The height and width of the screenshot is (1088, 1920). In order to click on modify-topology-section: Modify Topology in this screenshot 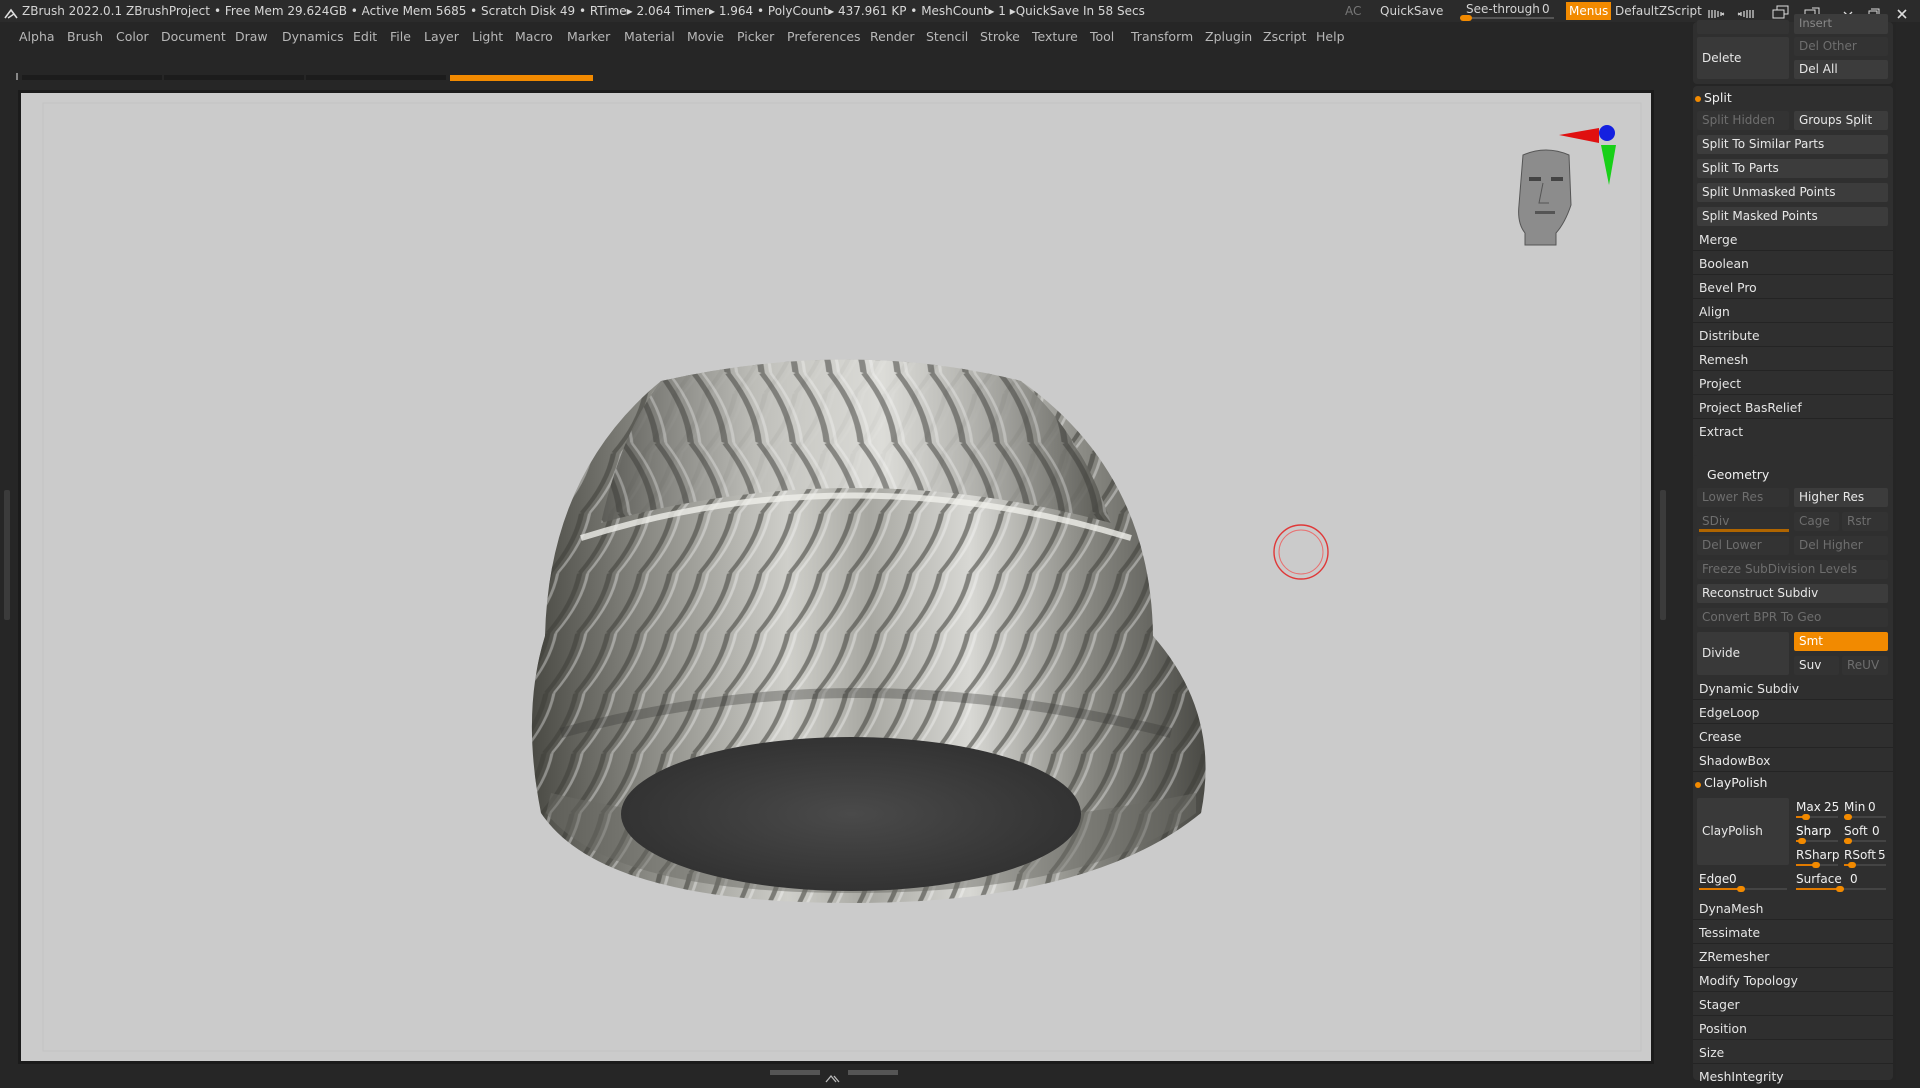, I will do `click(1793, 981)`.